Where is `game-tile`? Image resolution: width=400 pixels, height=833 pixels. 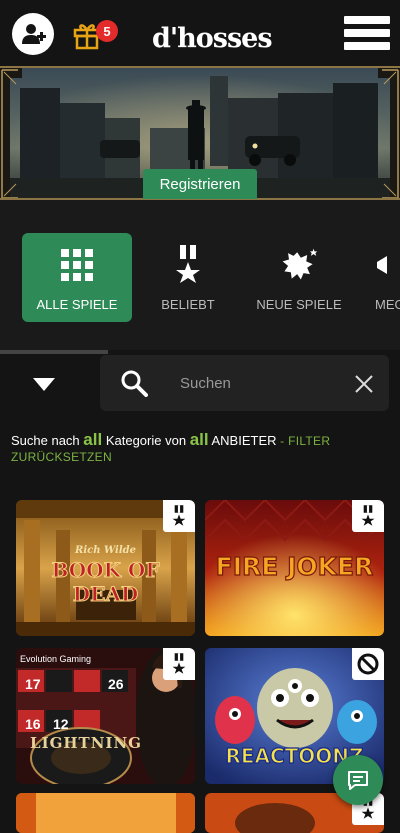
game-tile is located at coordinates (105, 813).